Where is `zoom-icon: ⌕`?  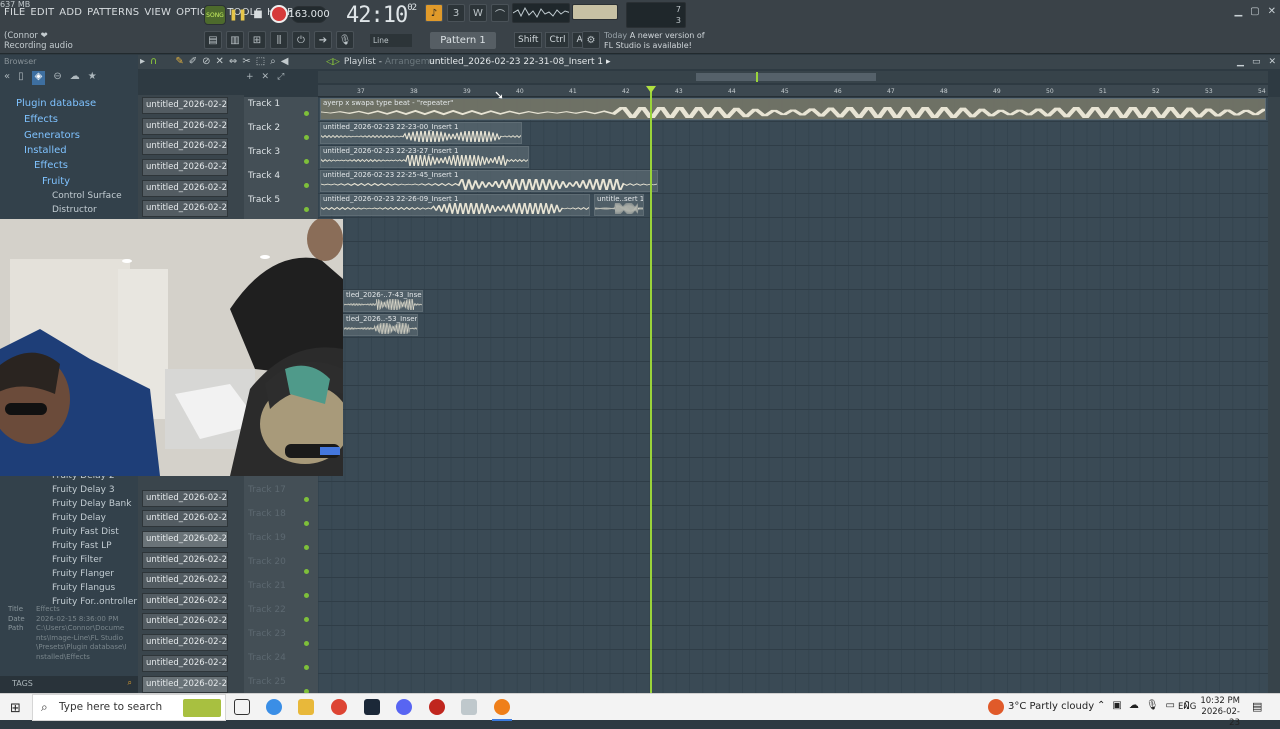
zoom-icon: ⌕ is located at coordinates (273, 61).